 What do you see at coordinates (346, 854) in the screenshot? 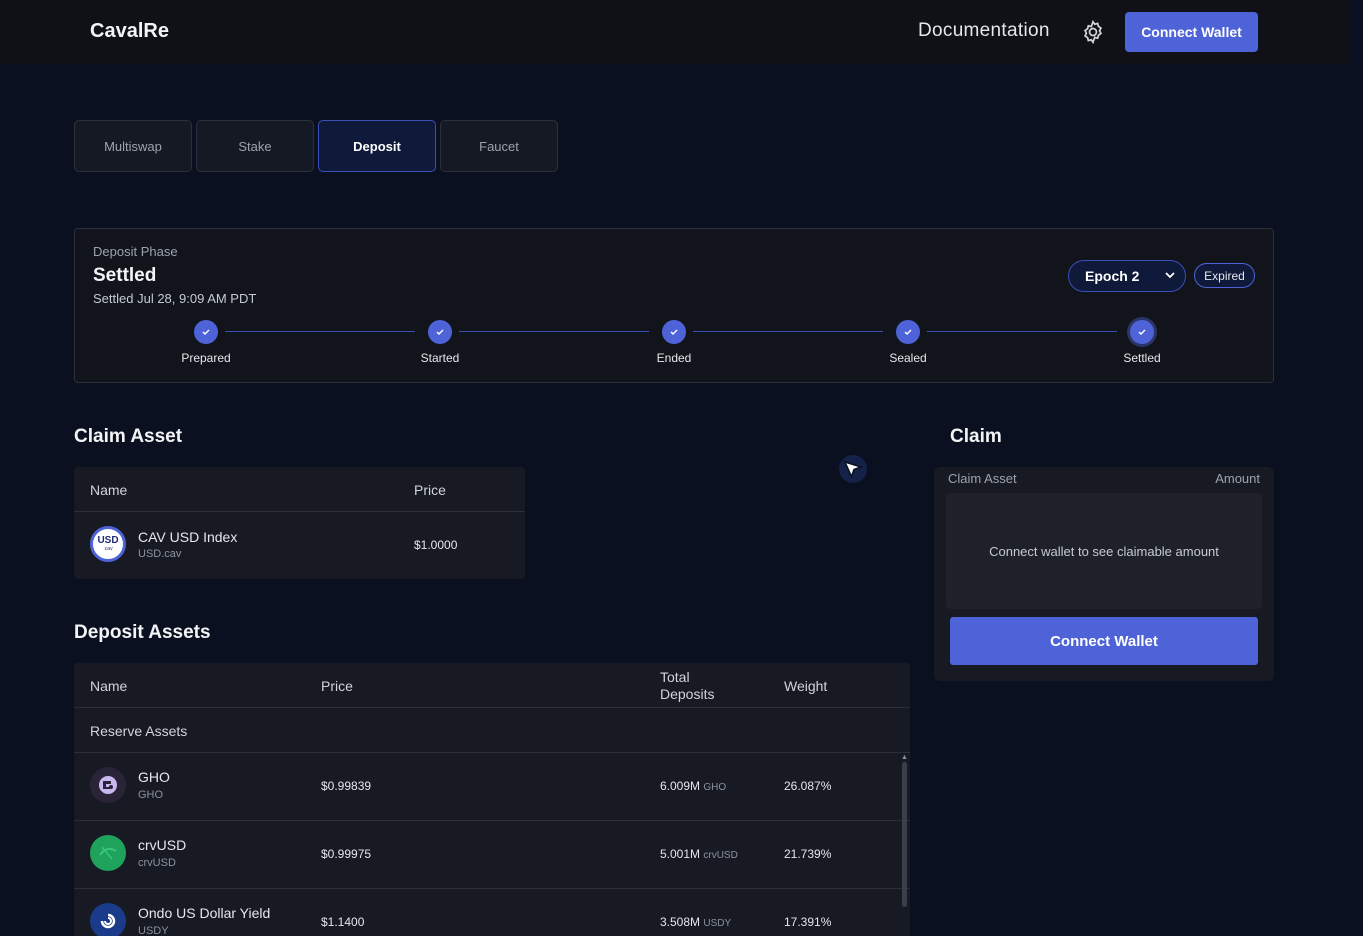
I see `asset-price: $0.99975` at bounding box center [346, 854].